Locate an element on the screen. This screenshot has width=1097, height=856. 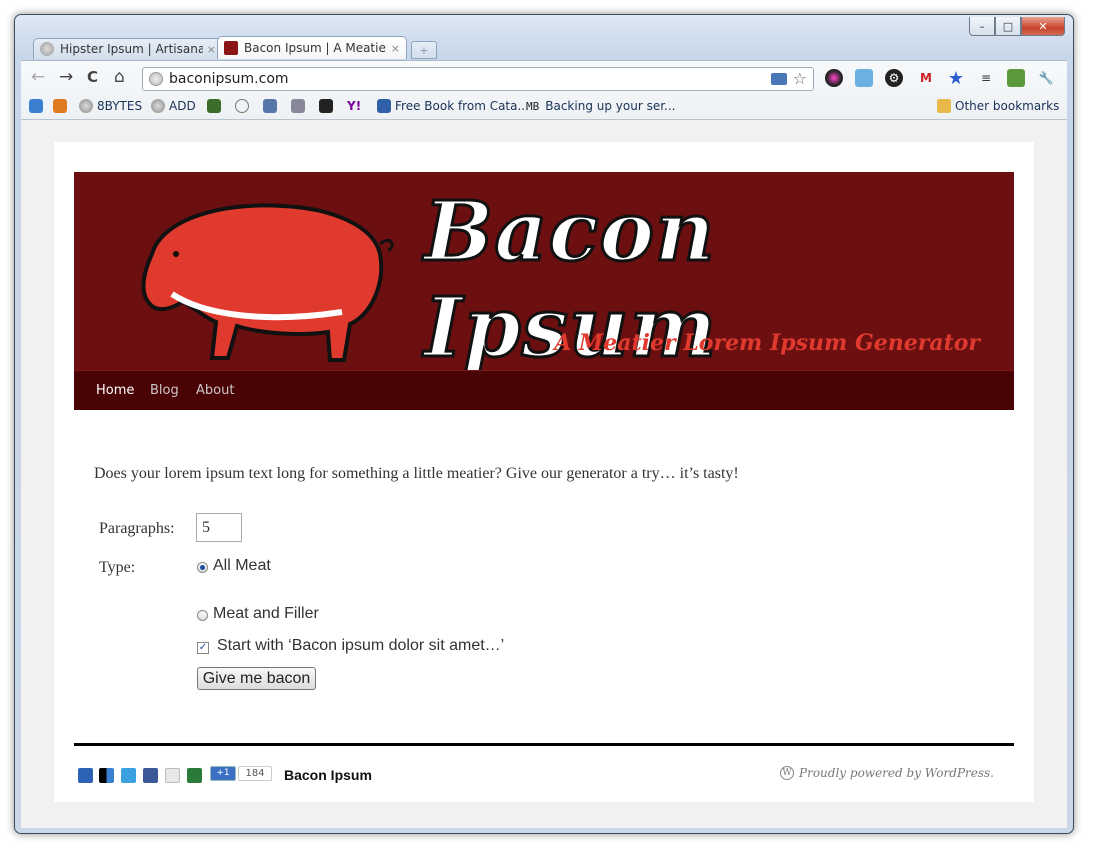
meat-and-filler-label: Meat and Filler is located at coordinates (266, 614).